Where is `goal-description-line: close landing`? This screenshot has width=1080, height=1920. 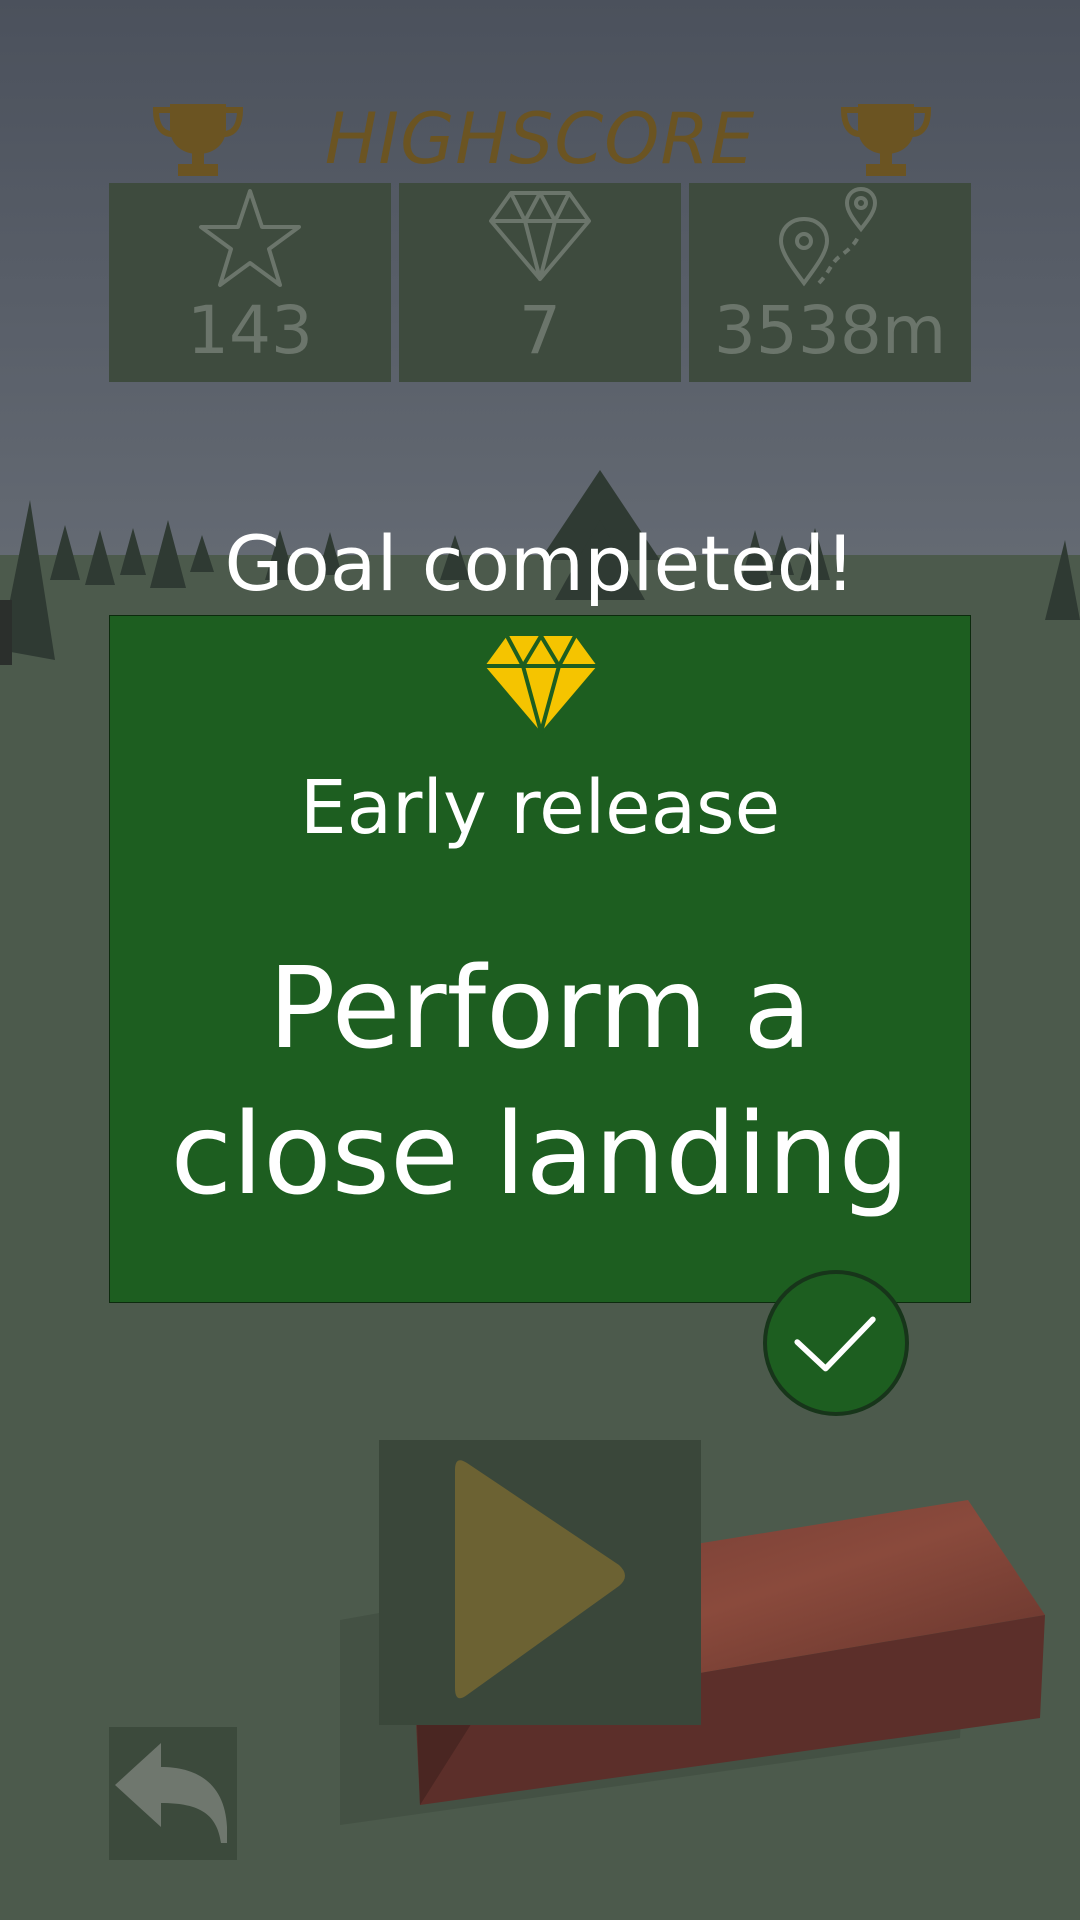 goal-description-line: close landing is located at coordinates (540, 1155).